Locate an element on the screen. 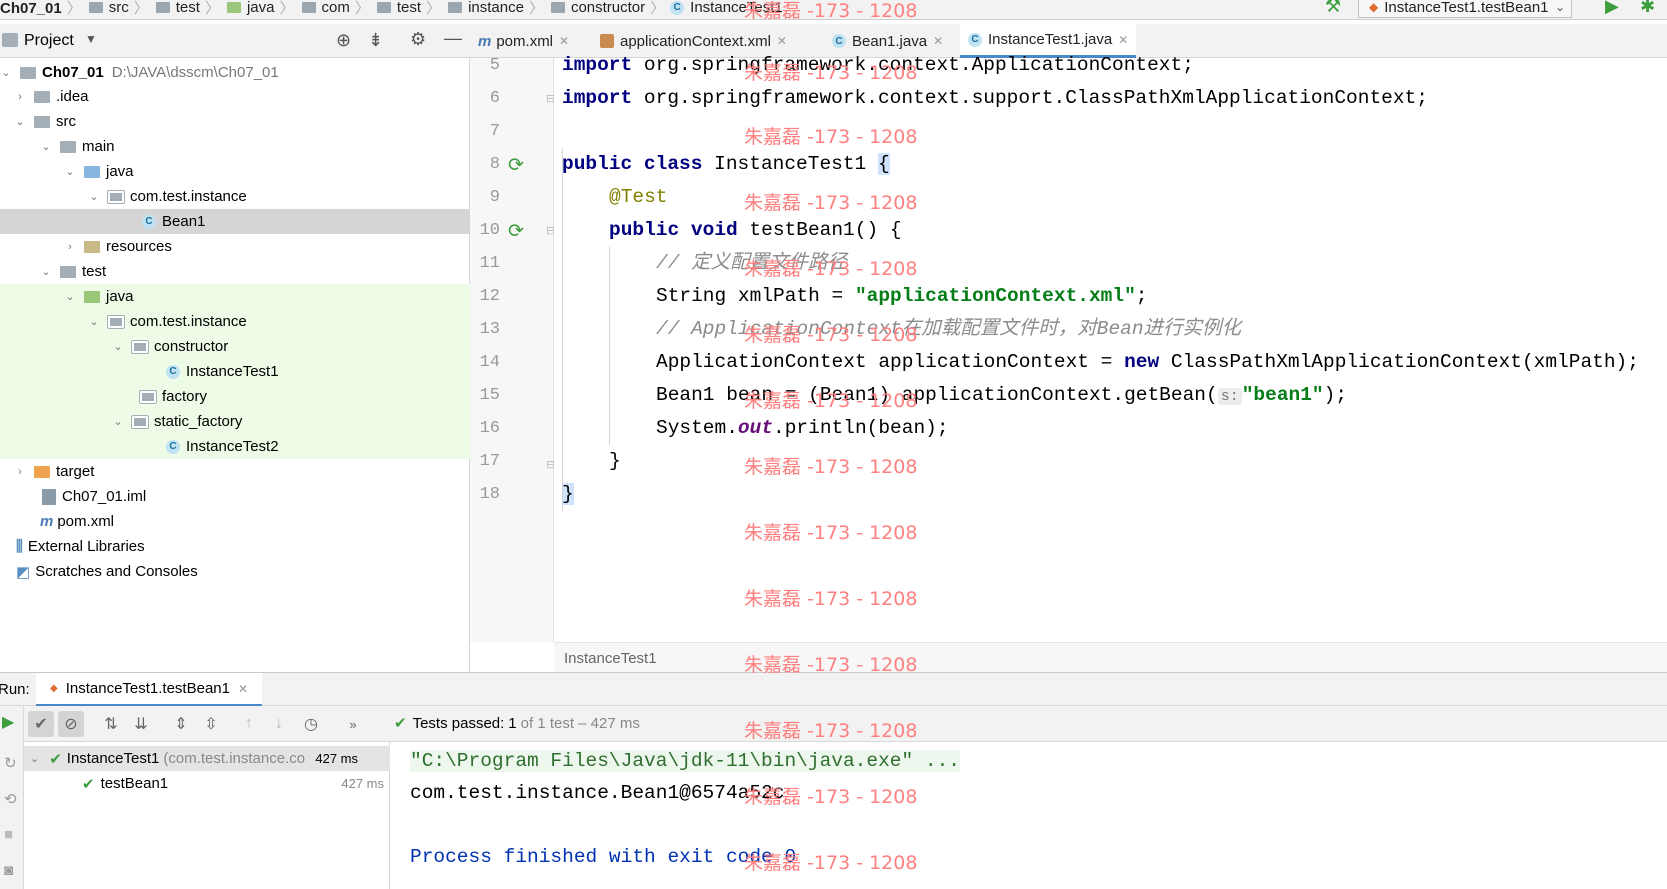 The image size is (1667, 889). code-line: // 定义配置文件路径 is located at coordinates (752, 263).